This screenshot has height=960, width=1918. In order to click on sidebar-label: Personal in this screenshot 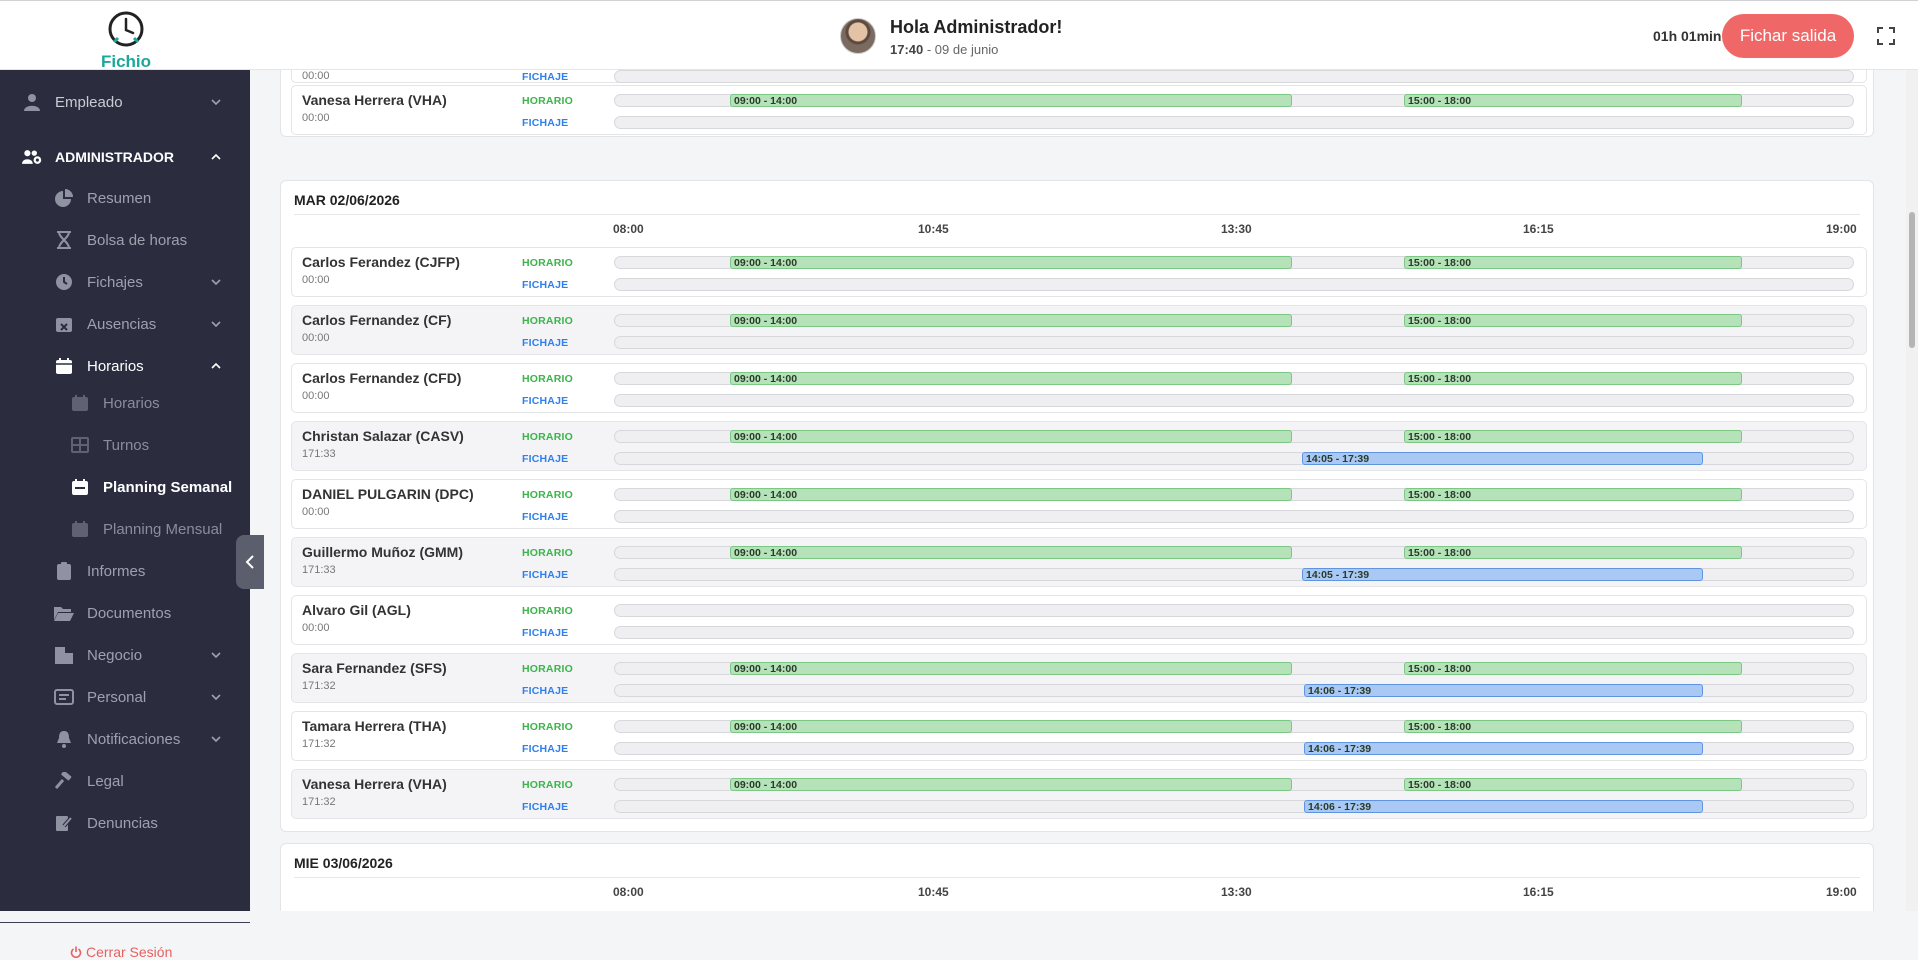, I will do `click(117, 697)`.